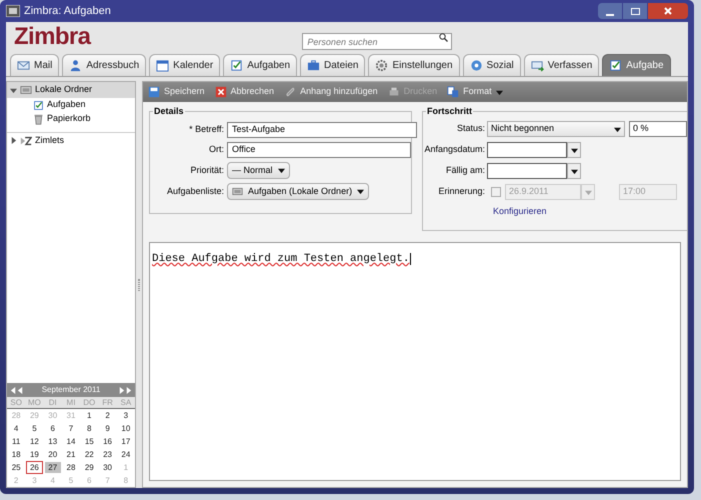 This screenshot has height=500, width=701. Describe the element at coordinates (635, 11) in the screenshot. I see `maximize-button` at that location.